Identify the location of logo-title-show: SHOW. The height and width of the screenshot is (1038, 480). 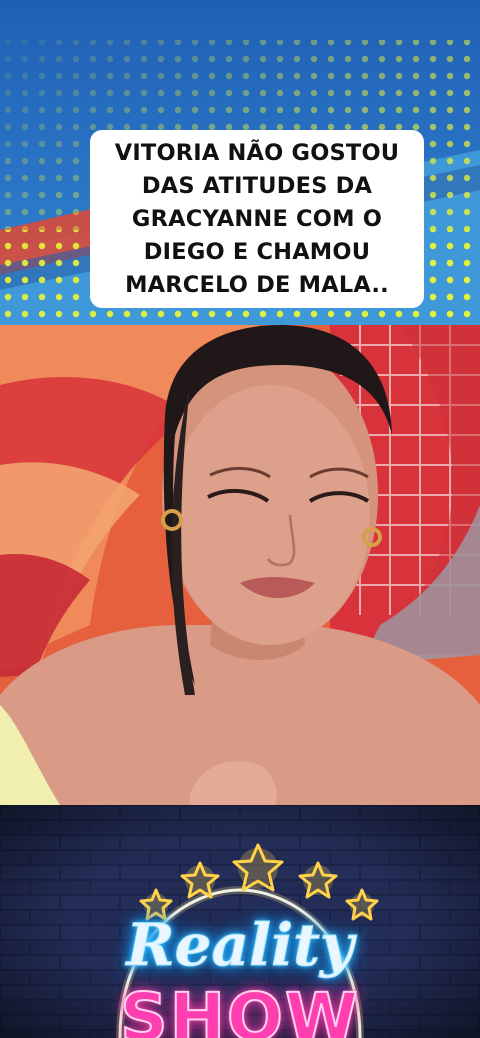
(239, 1008).